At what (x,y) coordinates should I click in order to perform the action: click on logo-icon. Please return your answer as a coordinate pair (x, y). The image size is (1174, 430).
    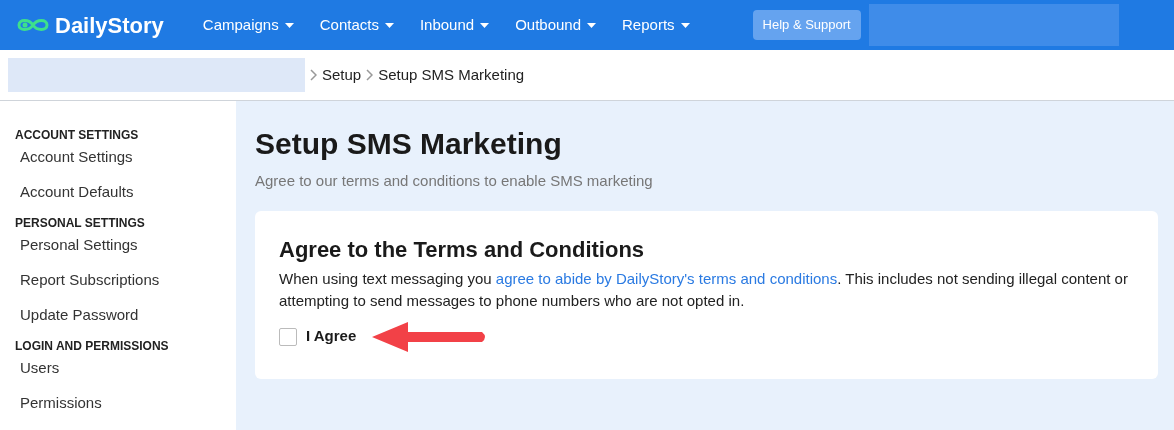
    Looking at the image, I should click on (33, 25).